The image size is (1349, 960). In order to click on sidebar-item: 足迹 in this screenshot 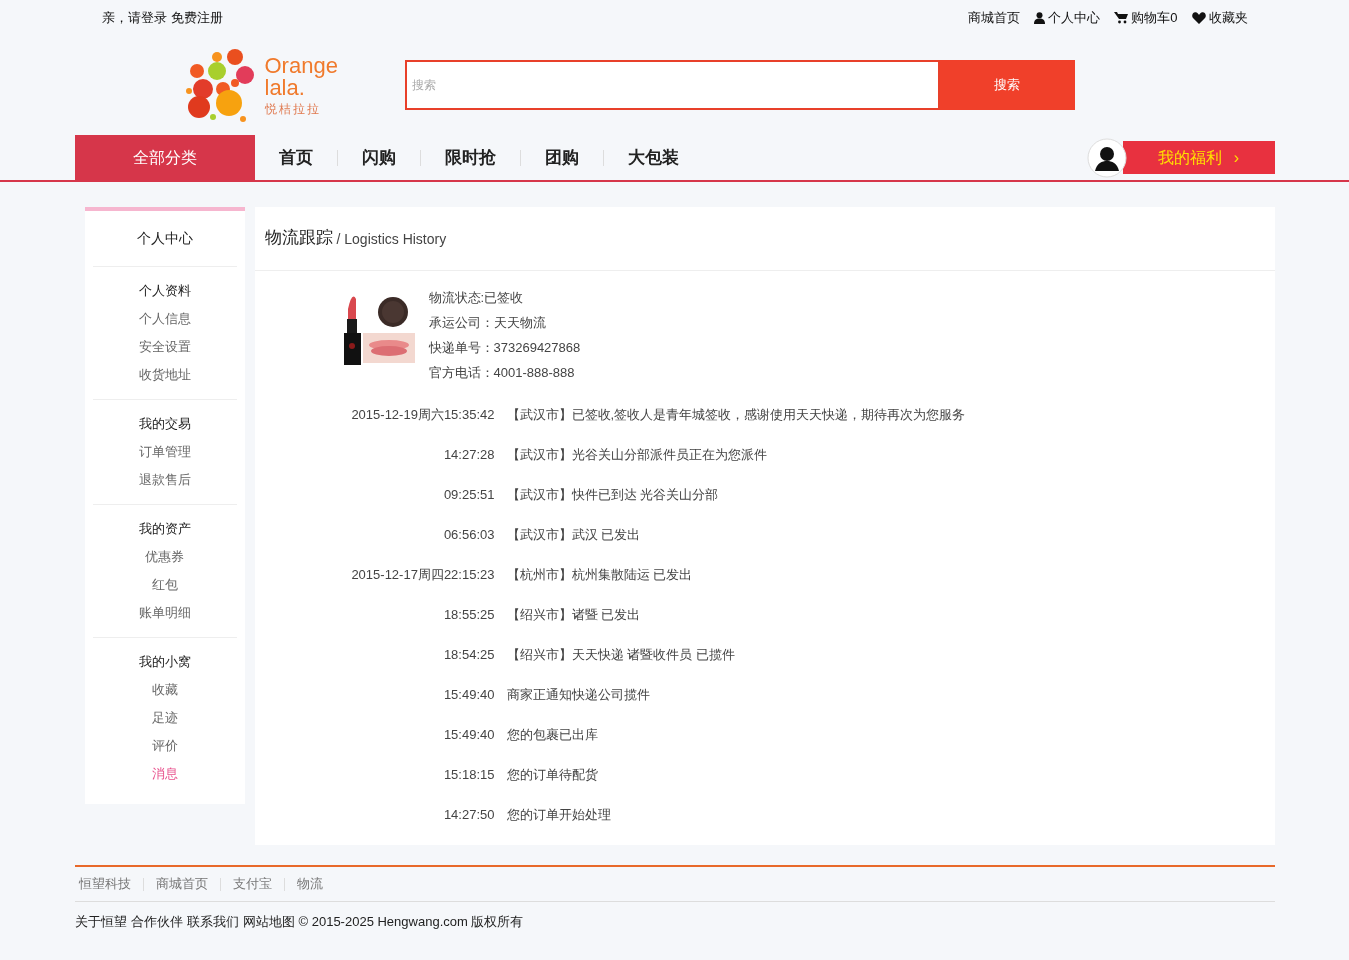, I will do `click(164, 718)`.